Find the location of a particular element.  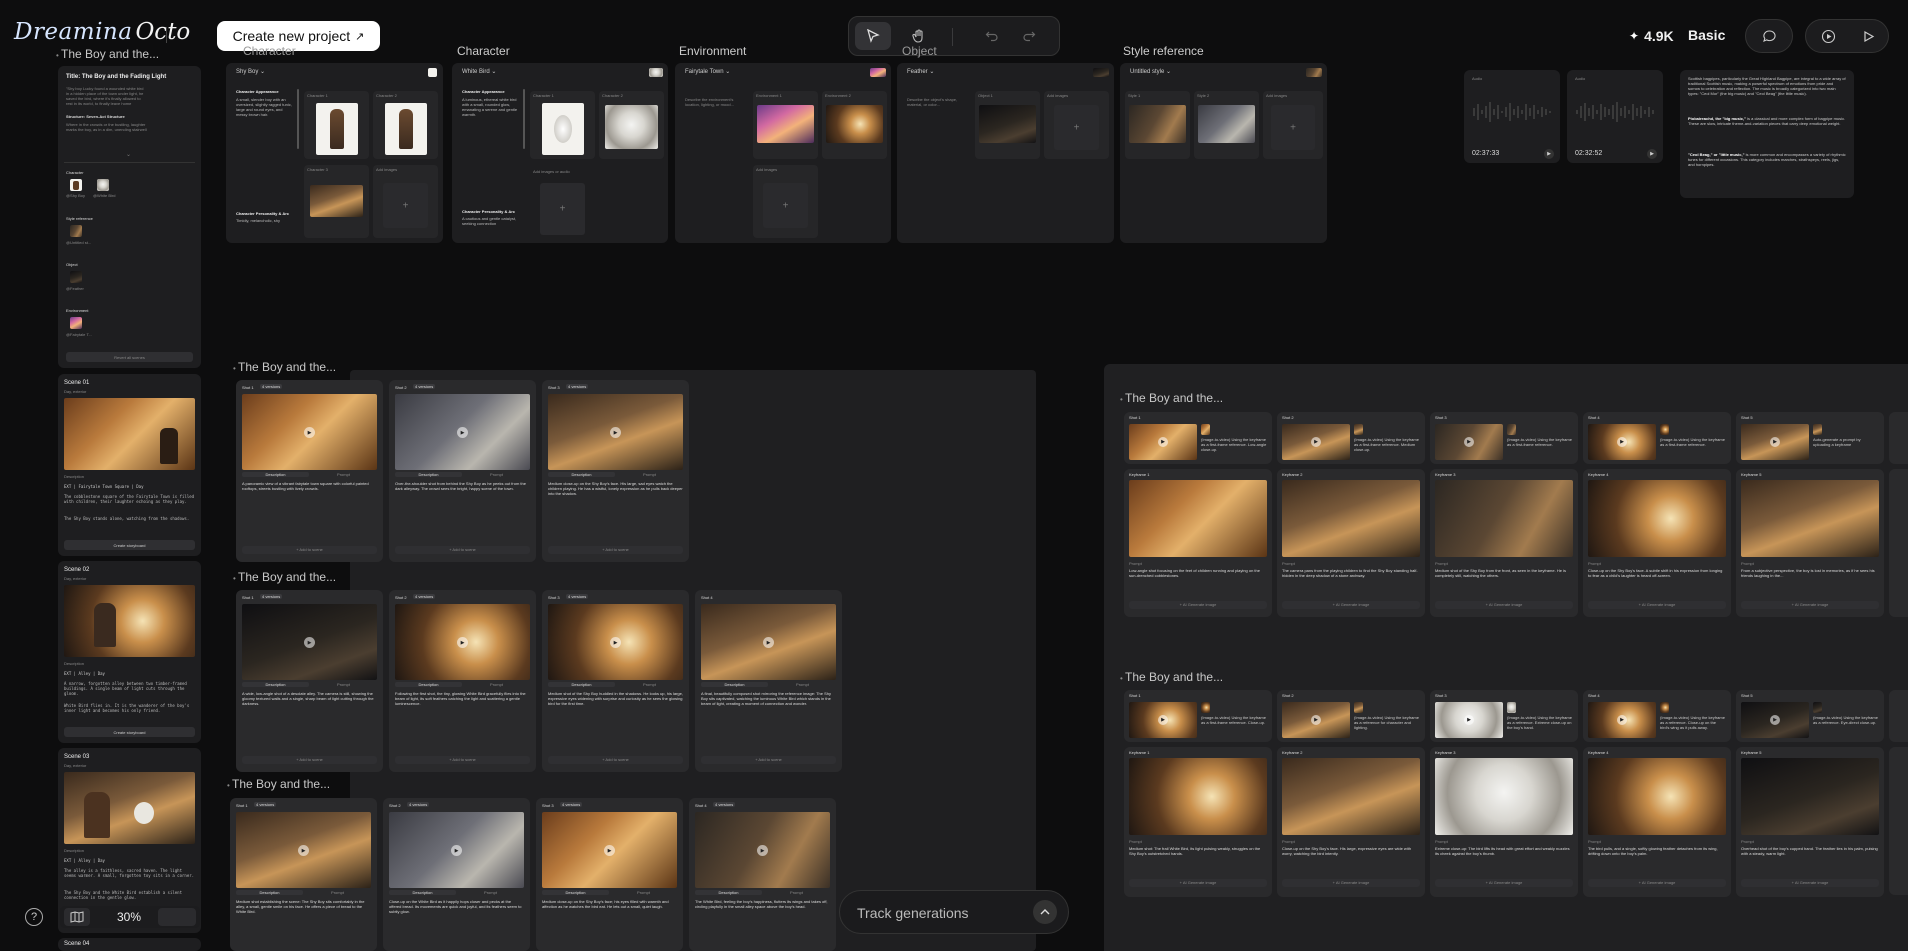

asset-slot: Add images is located at coordinates (1076, 125).